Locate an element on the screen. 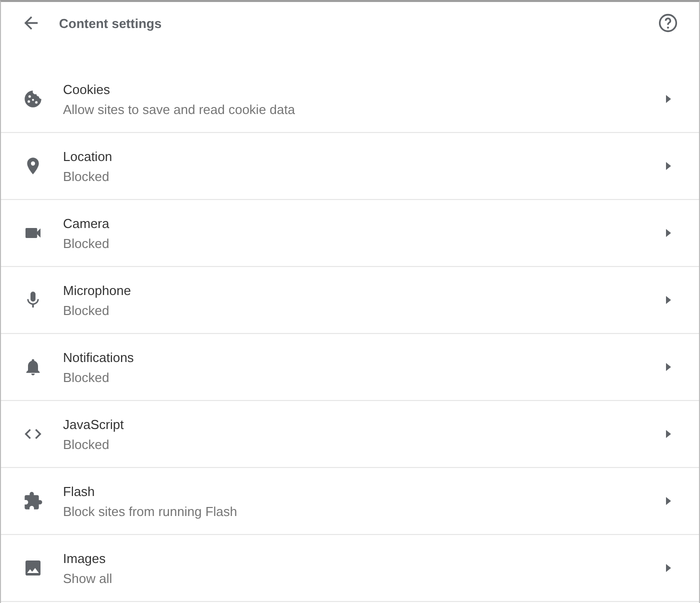  setting-title: Location is located at coordinates (88, 156).